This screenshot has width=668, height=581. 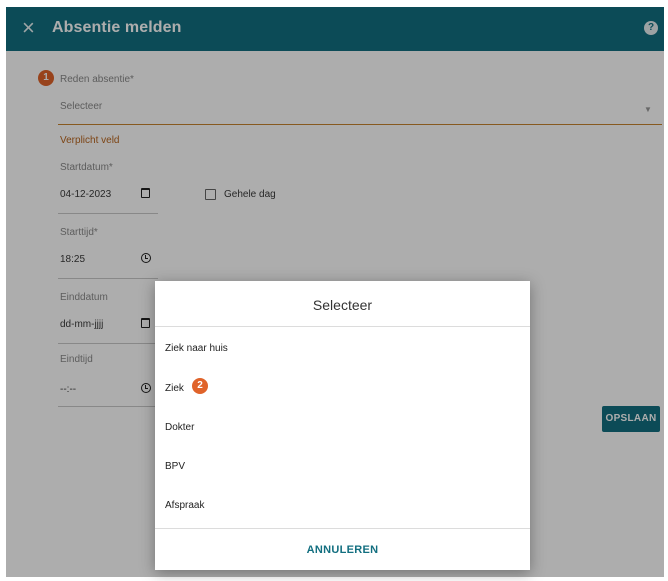 What do you see at coordinates (200, 386) in the screenshot?
I see `step-badge-2: 2` at bounding box center [200, 386].